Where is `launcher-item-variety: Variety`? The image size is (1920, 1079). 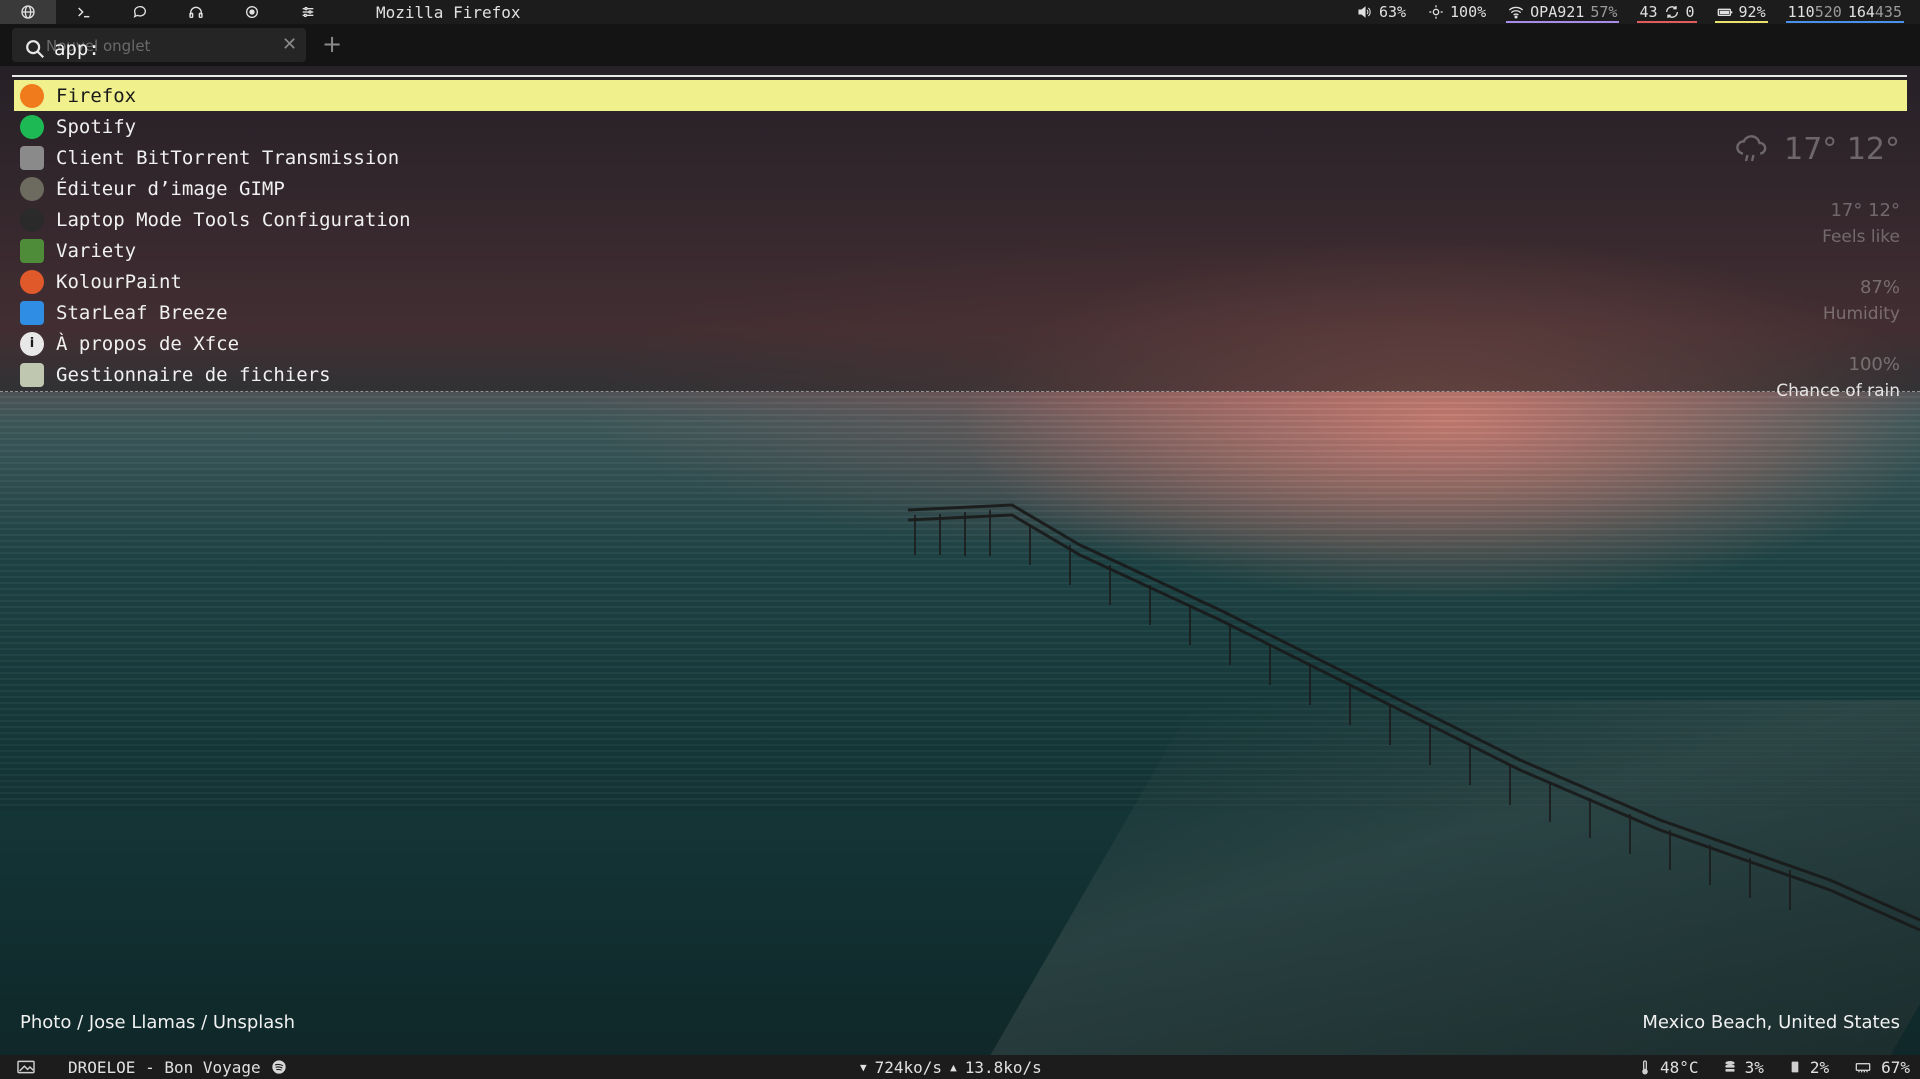
launcher-item-variety: Variety is located at coordinates (960, 250).